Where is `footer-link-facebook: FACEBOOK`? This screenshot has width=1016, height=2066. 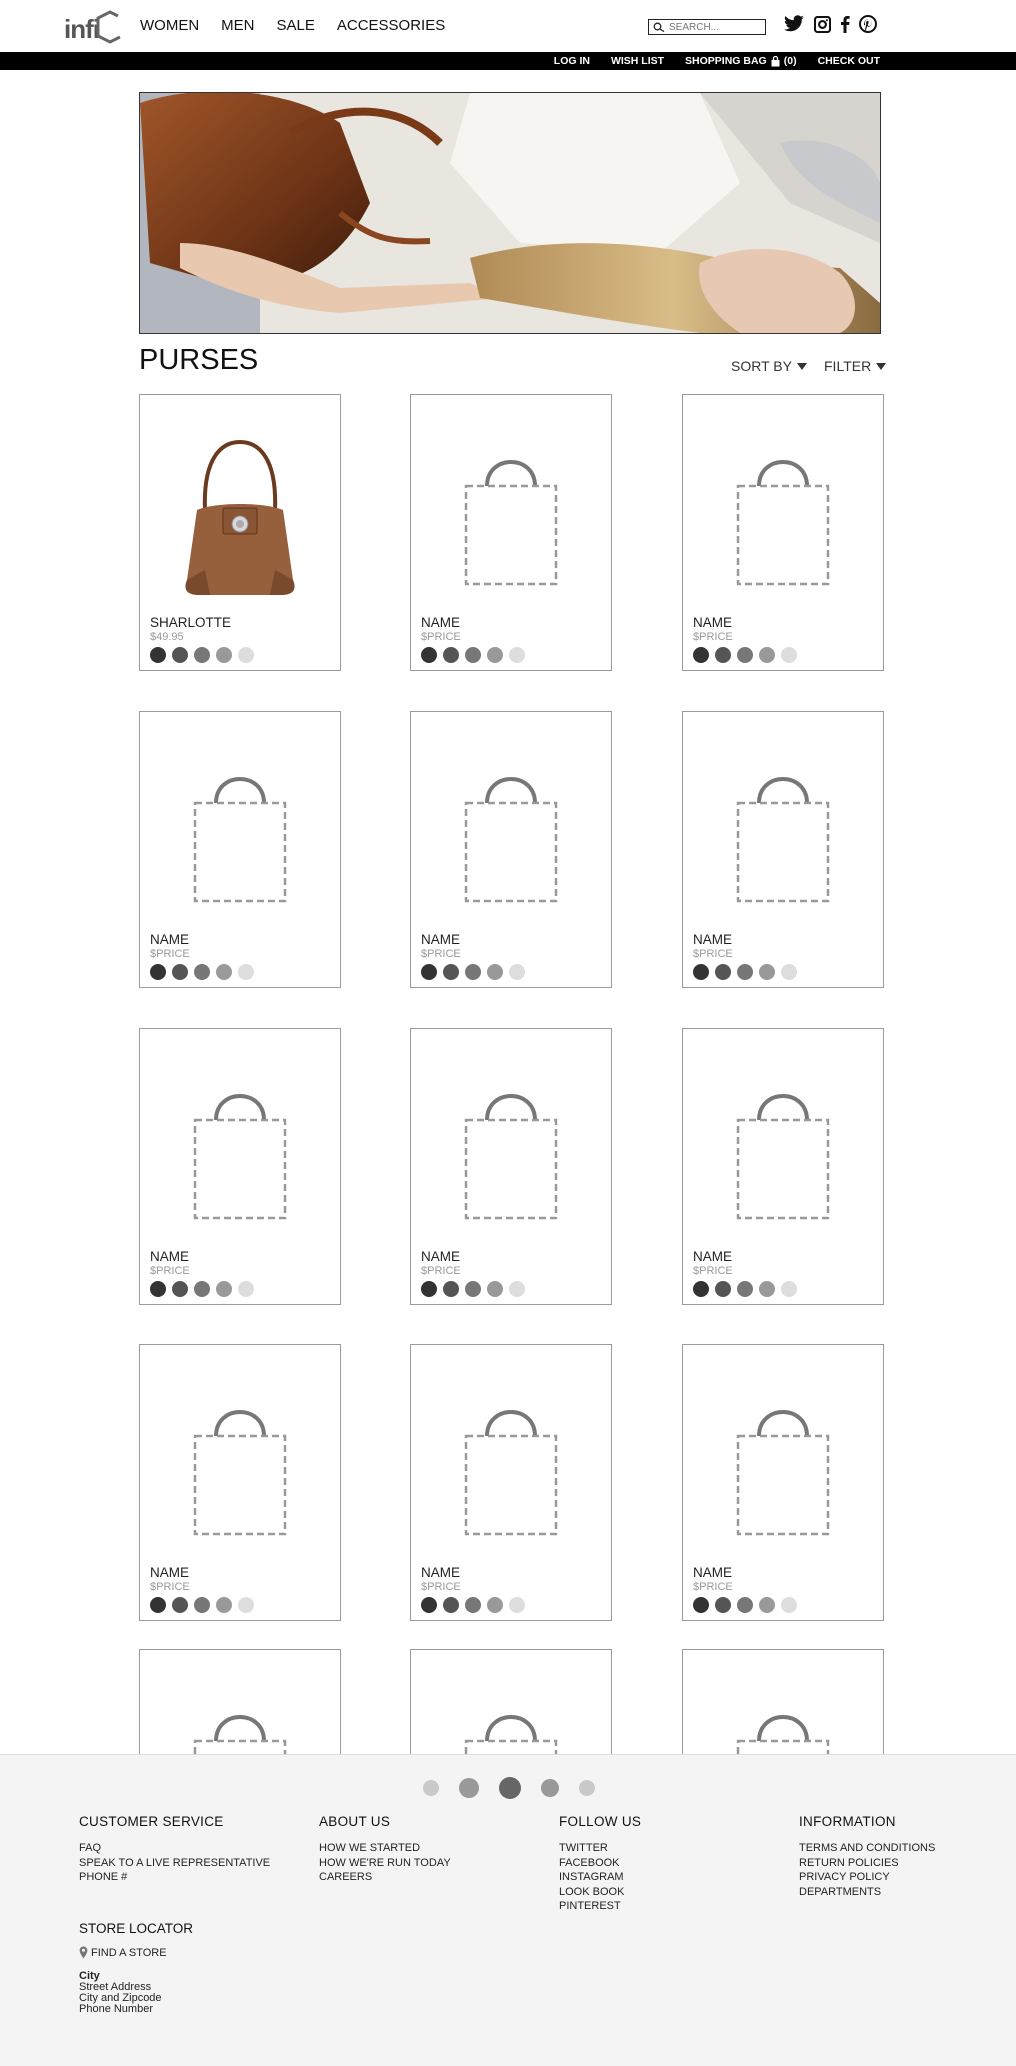 footer-link-facebook: FACEBOOK is located at coordinates (600, 1863).